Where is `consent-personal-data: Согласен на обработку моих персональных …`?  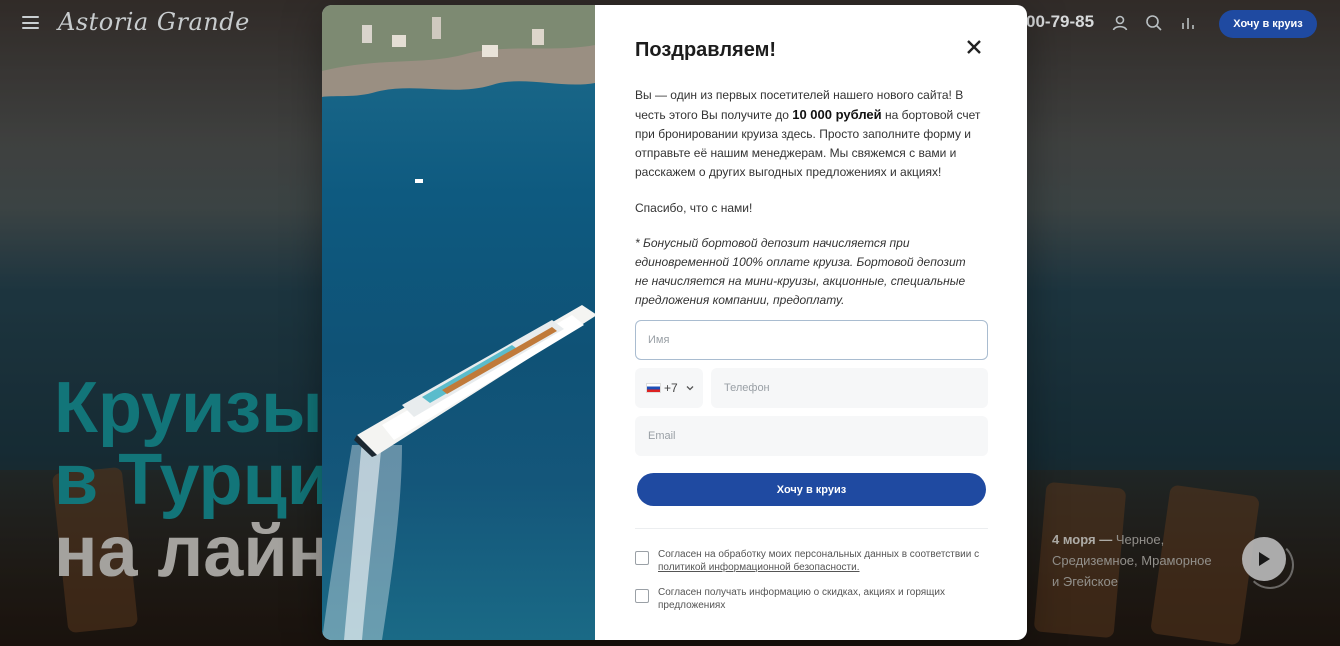
consent-personal-data: Согласен на обработку моих персональных … is located at coordinates (811, 561).